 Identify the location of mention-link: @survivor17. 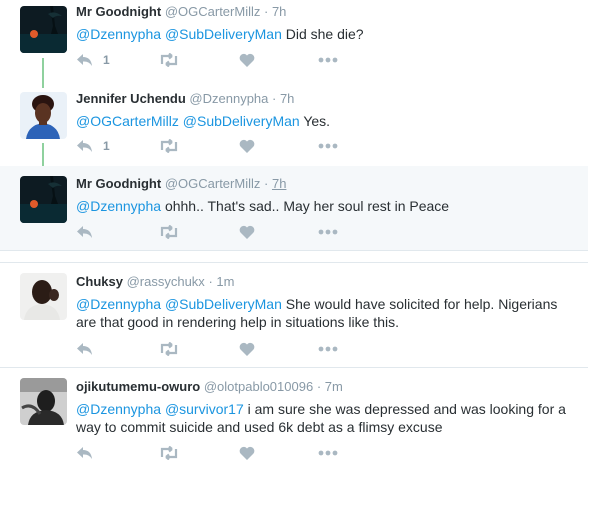
(204, 409).